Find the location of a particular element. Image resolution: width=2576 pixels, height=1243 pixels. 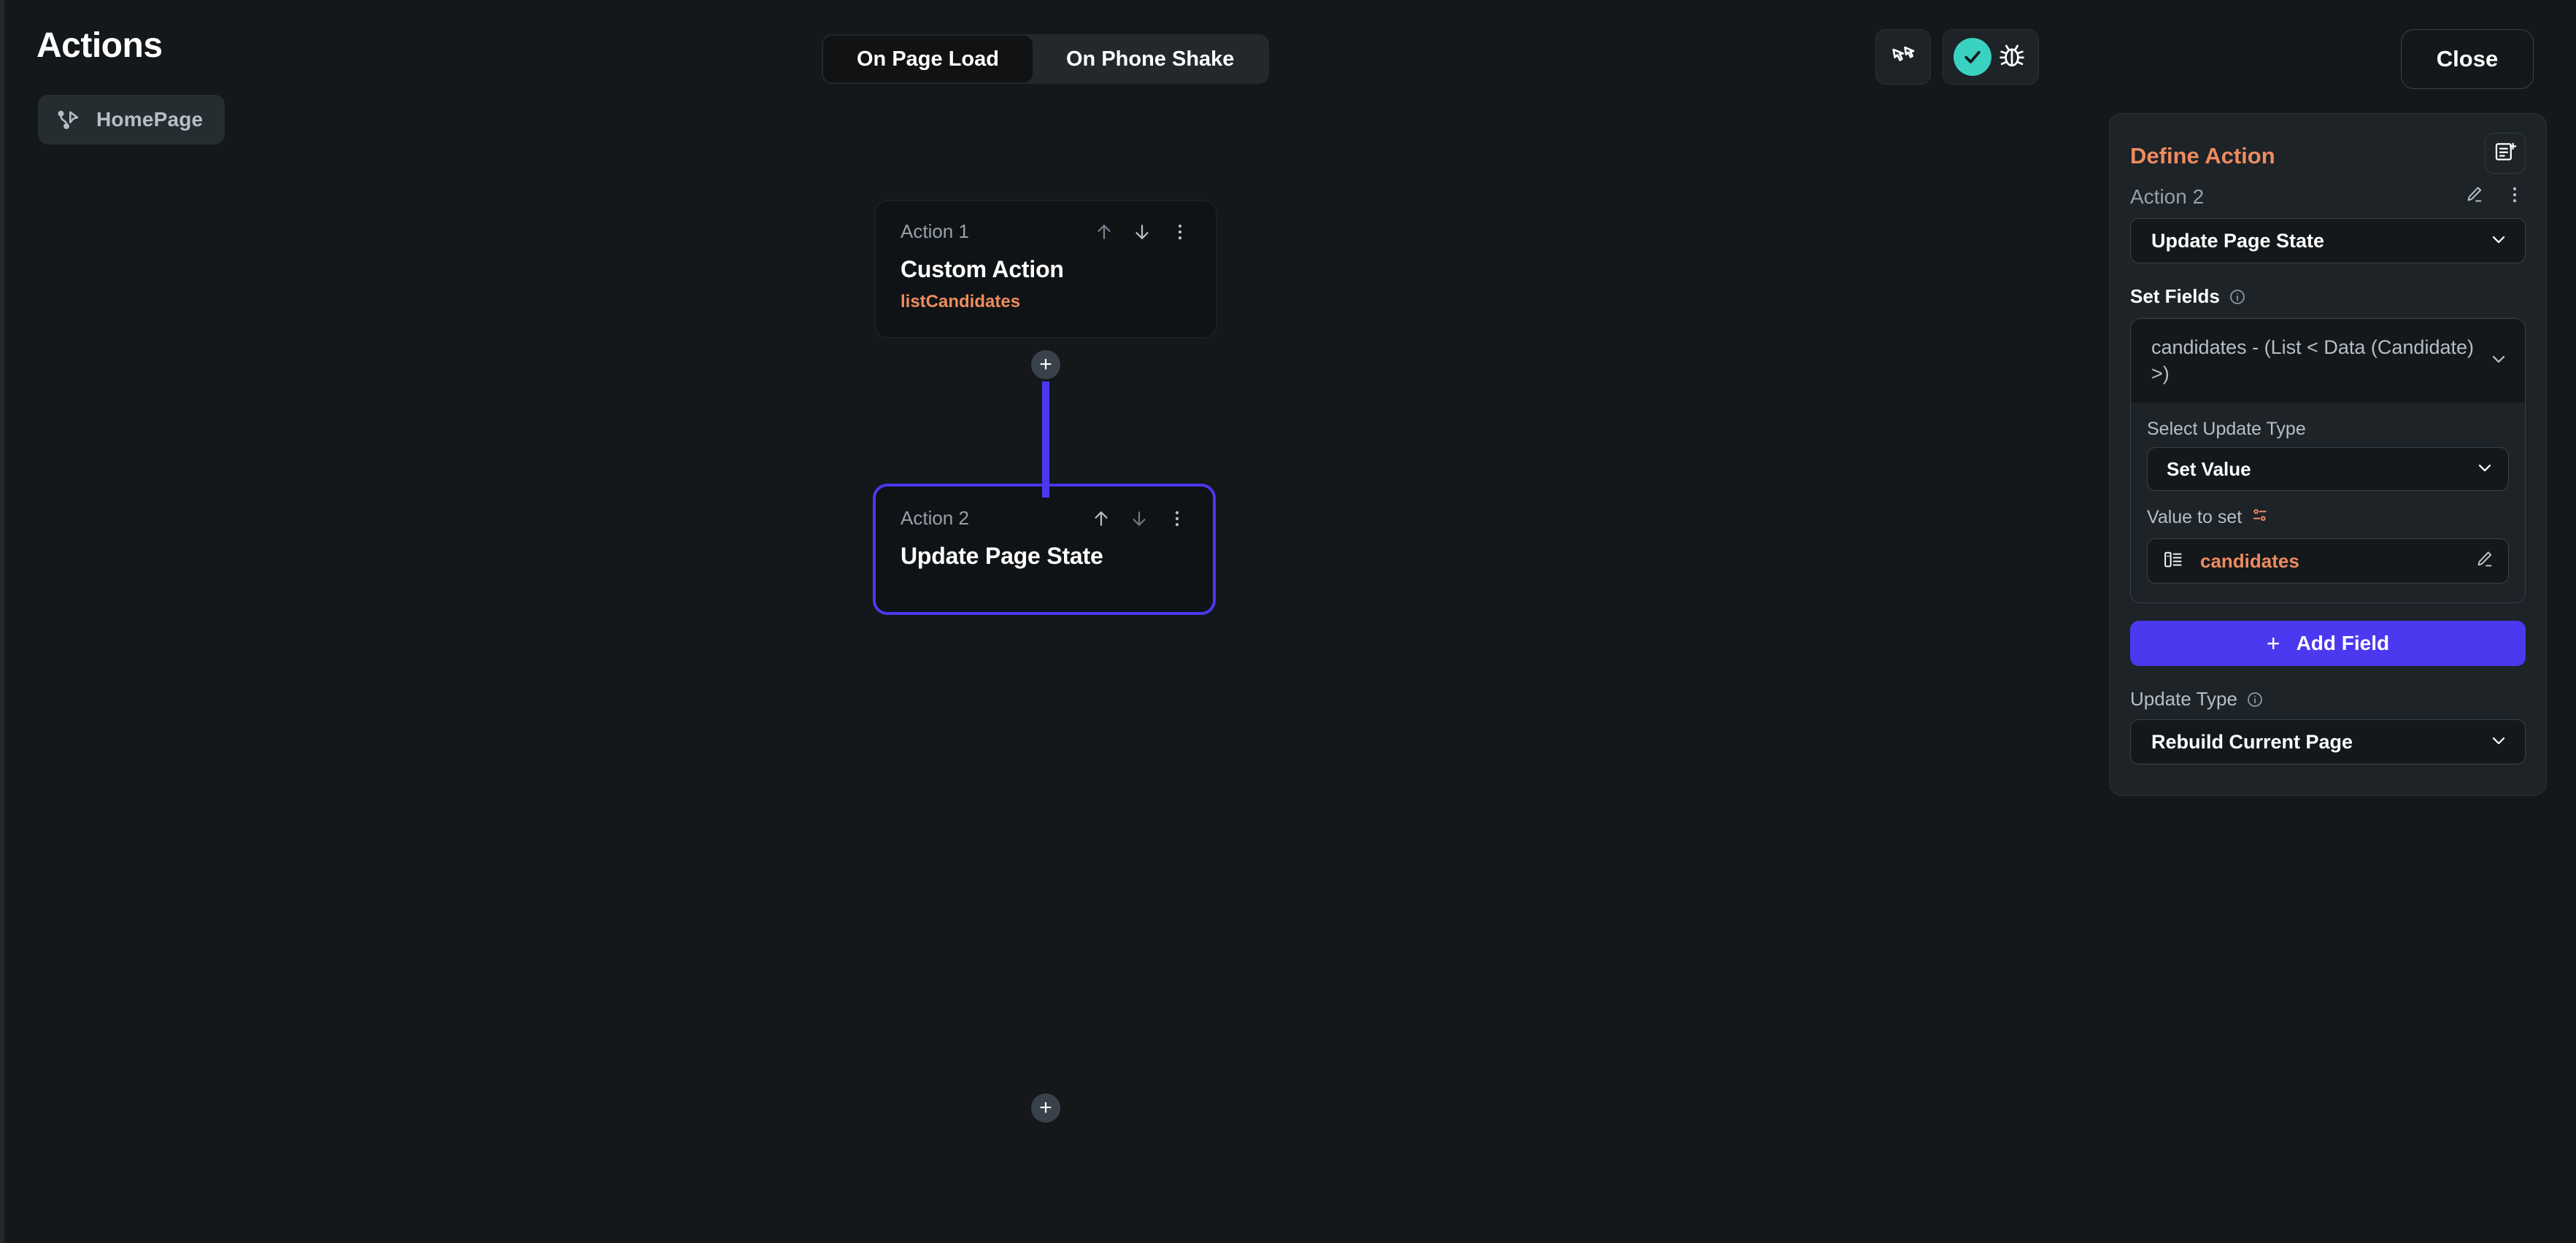

action-node-1-subtitle: listCandidates is located at coordinates (961, 301).